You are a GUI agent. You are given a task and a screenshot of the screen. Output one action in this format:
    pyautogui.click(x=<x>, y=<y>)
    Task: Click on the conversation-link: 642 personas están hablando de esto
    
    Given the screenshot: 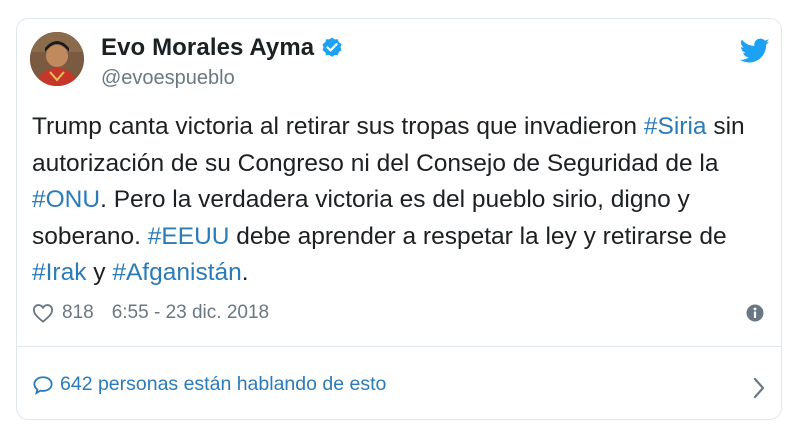 What is the action you would take?
    pyautogui.click(x=209, y=384)
    